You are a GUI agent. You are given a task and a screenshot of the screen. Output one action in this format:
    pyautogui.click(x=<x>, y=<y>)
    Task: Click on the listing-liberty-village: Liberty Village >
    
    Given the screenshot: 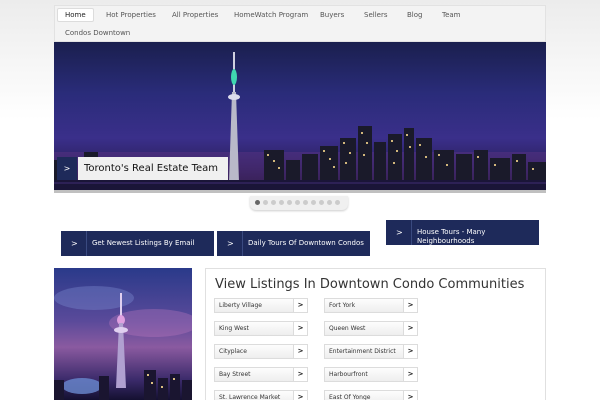 What is the action you would take?
    pyautogui.click(x=261, y=305)
    